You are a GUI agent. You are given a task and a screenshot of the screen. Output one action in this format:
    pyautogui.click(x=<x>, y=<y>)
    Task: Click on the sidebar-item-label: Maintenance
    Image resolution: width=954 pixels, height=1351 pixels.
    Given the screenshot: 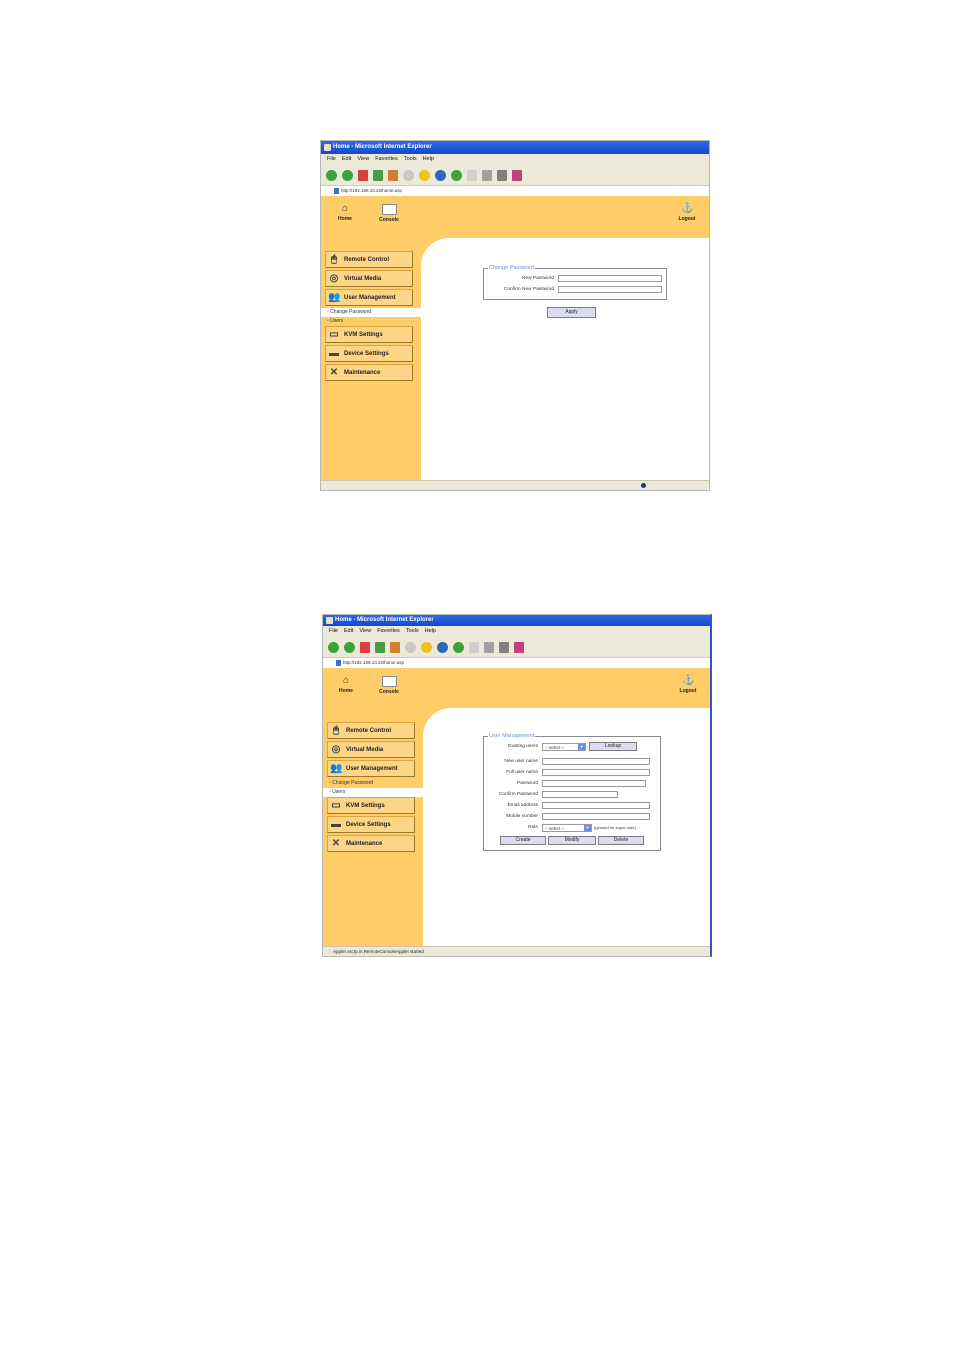 What is the action you would take?
    pyautogui.click(x=364, y=843)
    